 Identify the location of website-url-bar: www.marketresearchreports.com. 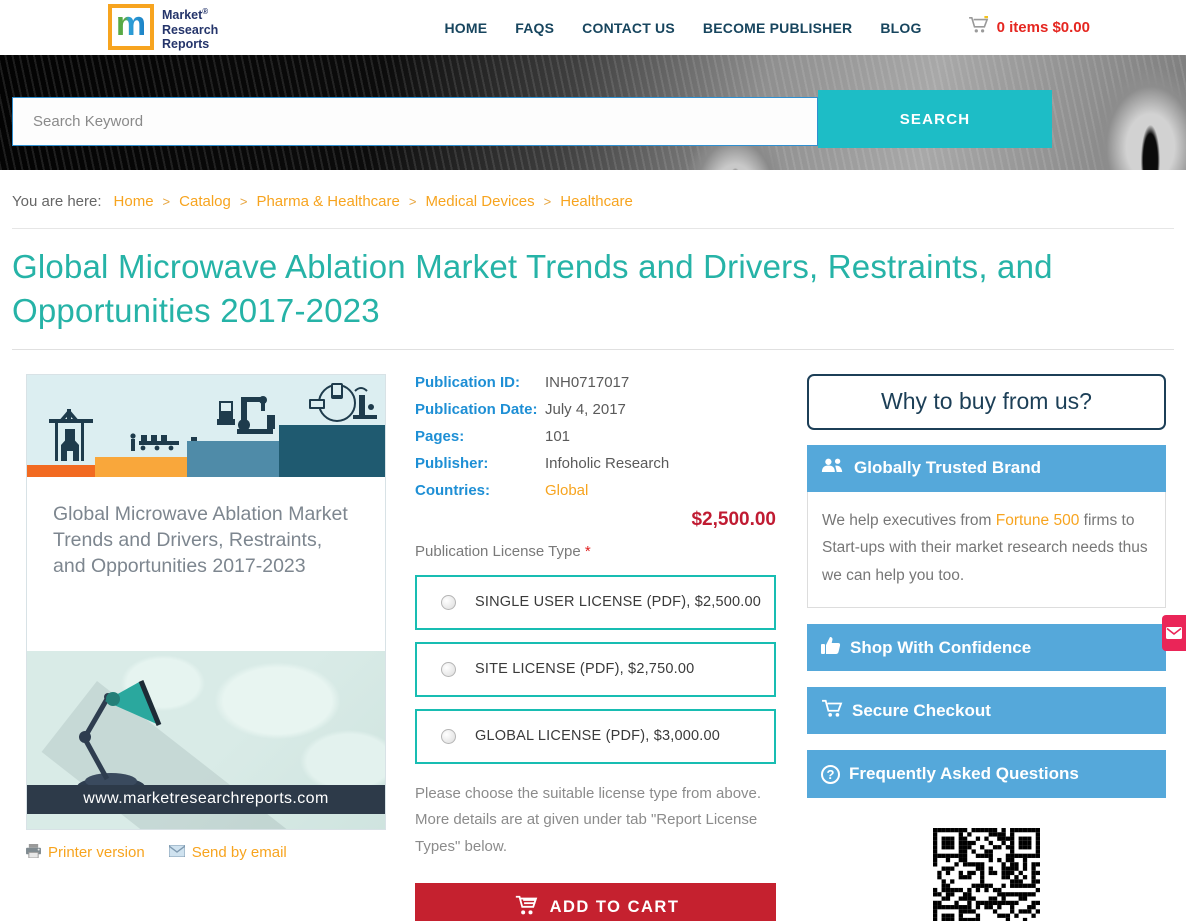
(206, 799).